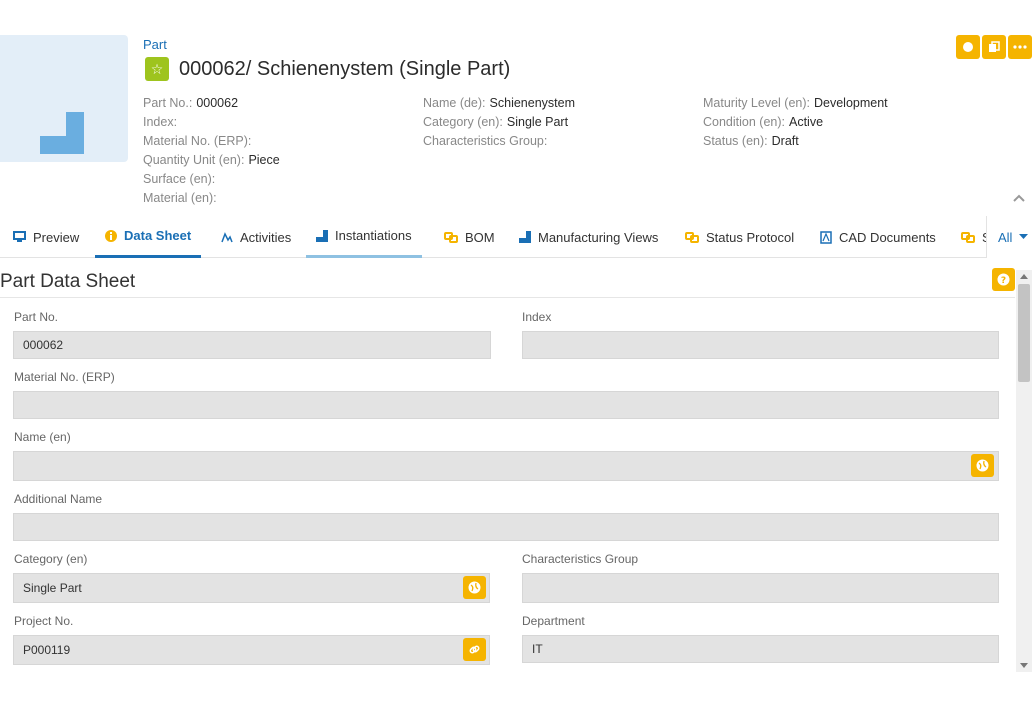  I want to click on info-icon, so click(111, 235).